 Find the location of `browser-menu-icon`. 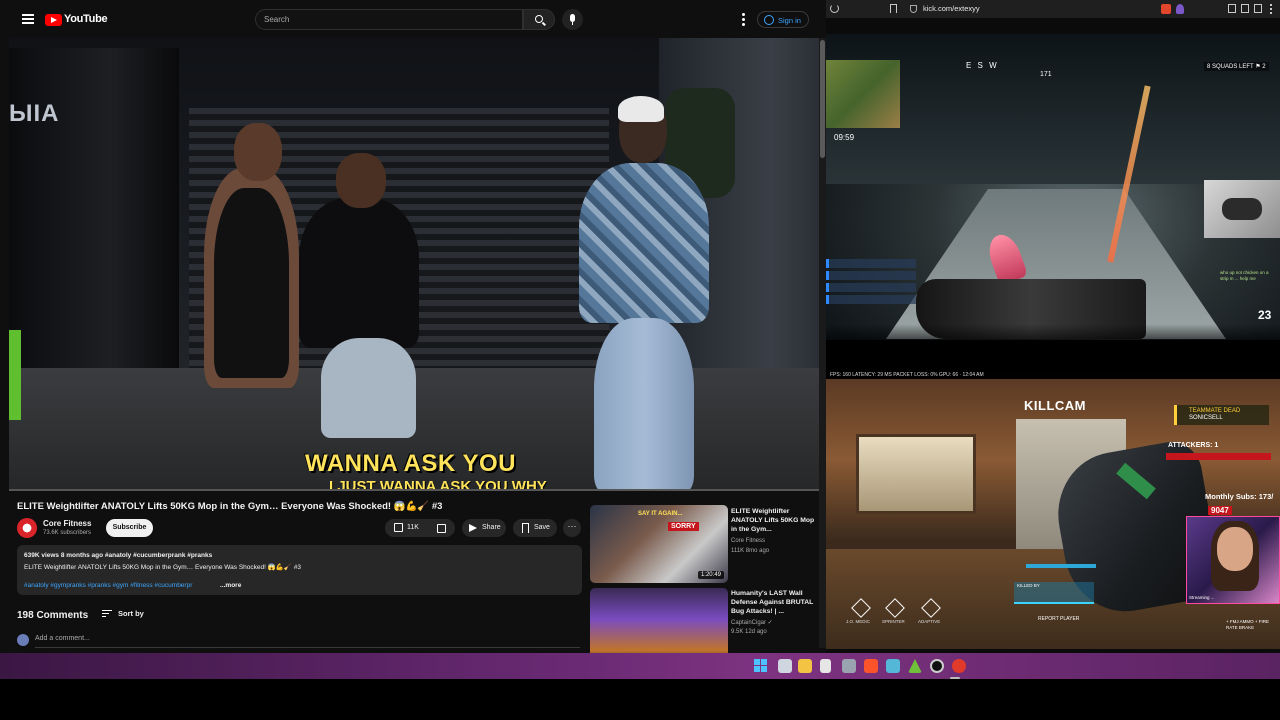

browser-menu-icon is located at coordinates (1271, 9).